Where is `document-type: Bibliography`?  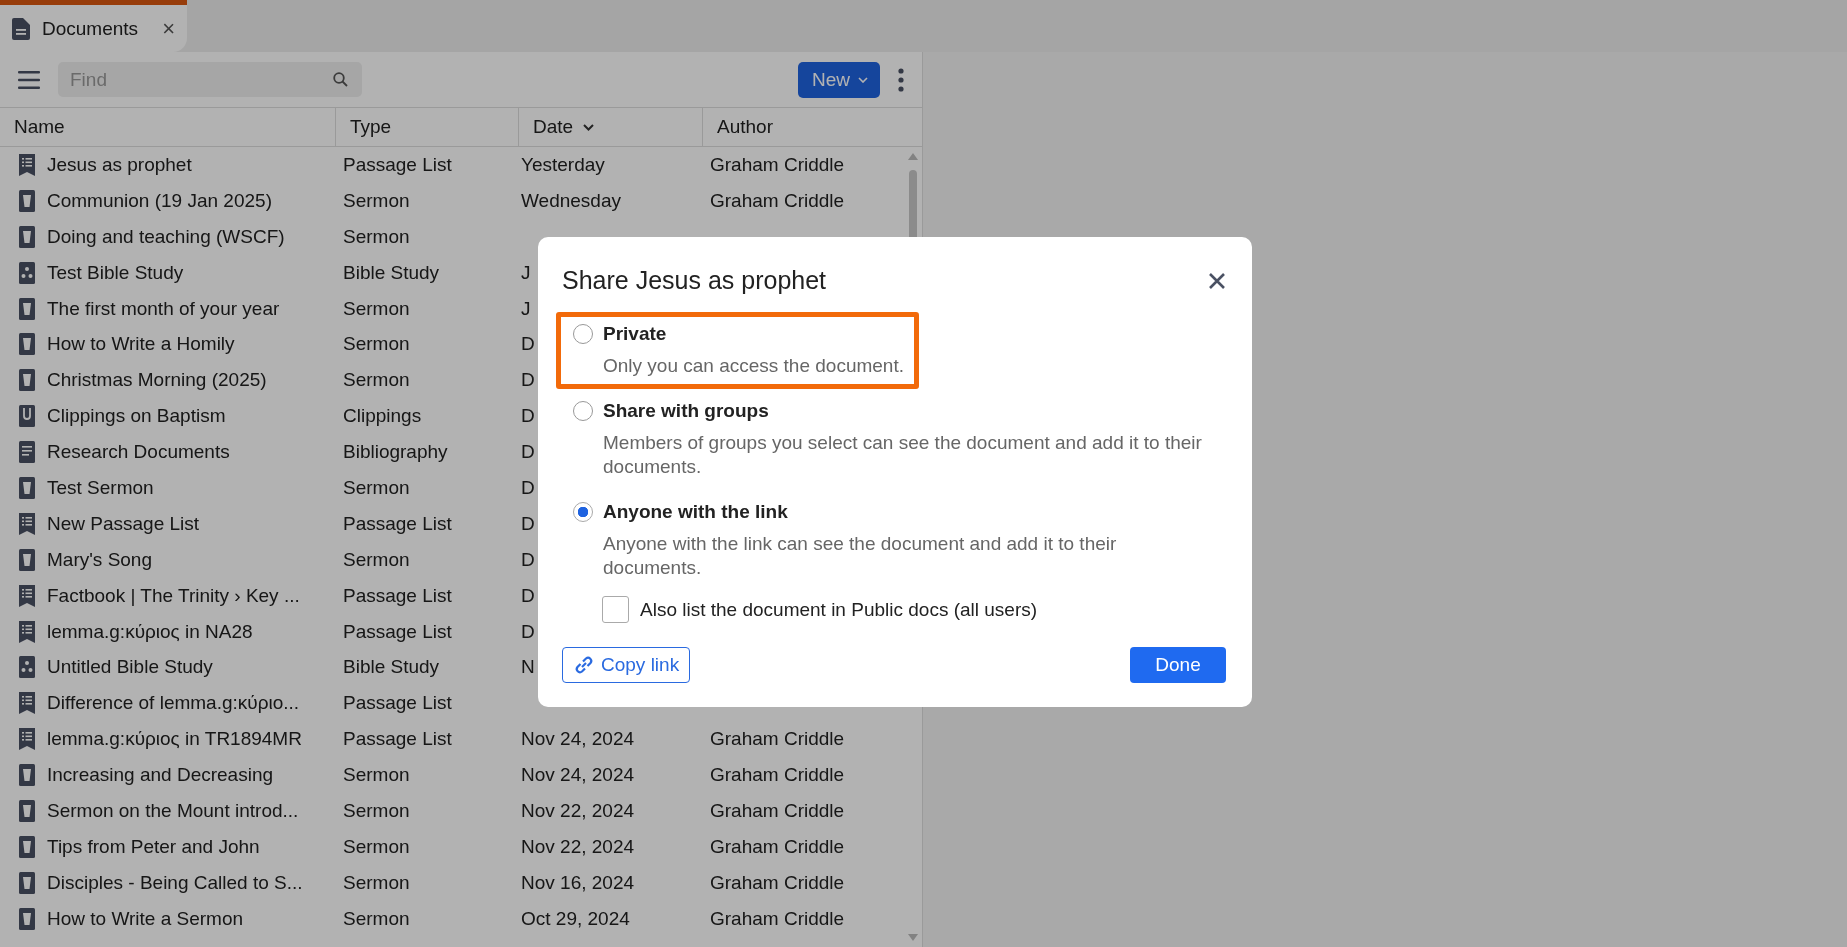
document-type: Bibliography is located at coordinates (395, 452).